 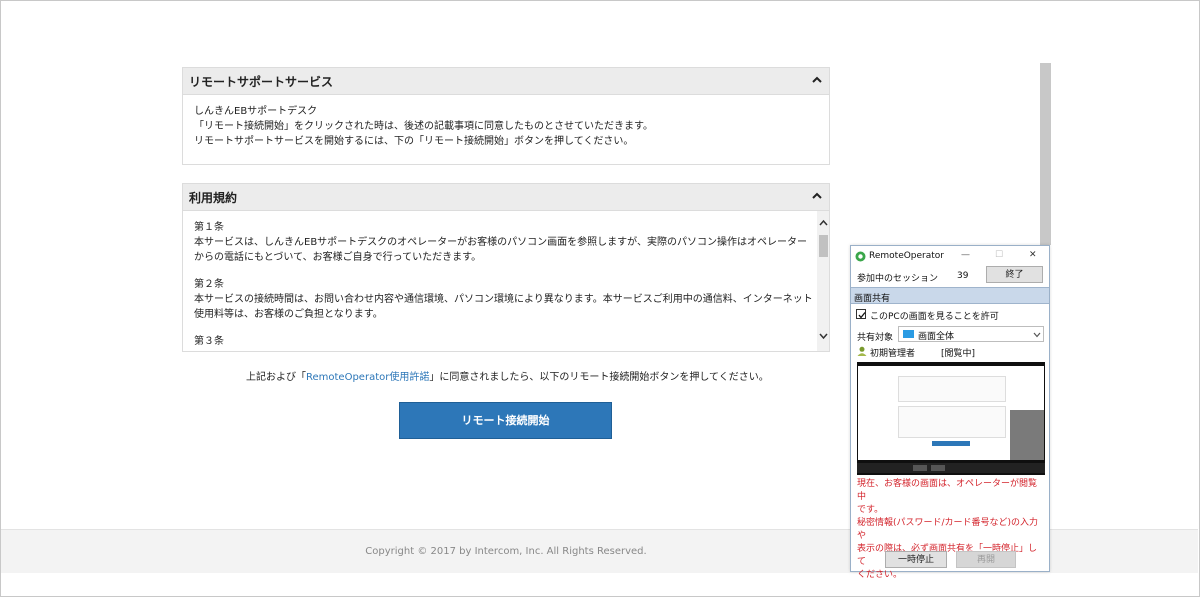 What do you see at coordinates (958, 354) in the screenshot?
I see `participant-status: [閲覧中]` at bounding box center [958, 354].